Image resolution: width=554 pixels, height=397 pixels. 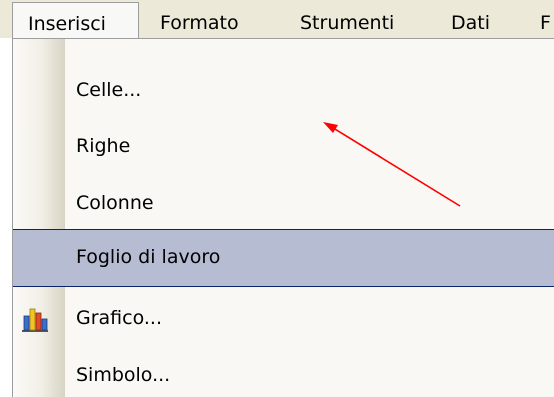 I want to click on menu-item-foglio-di-lavoro-label: Foglio di lavoro, so click(x=148, y=257).